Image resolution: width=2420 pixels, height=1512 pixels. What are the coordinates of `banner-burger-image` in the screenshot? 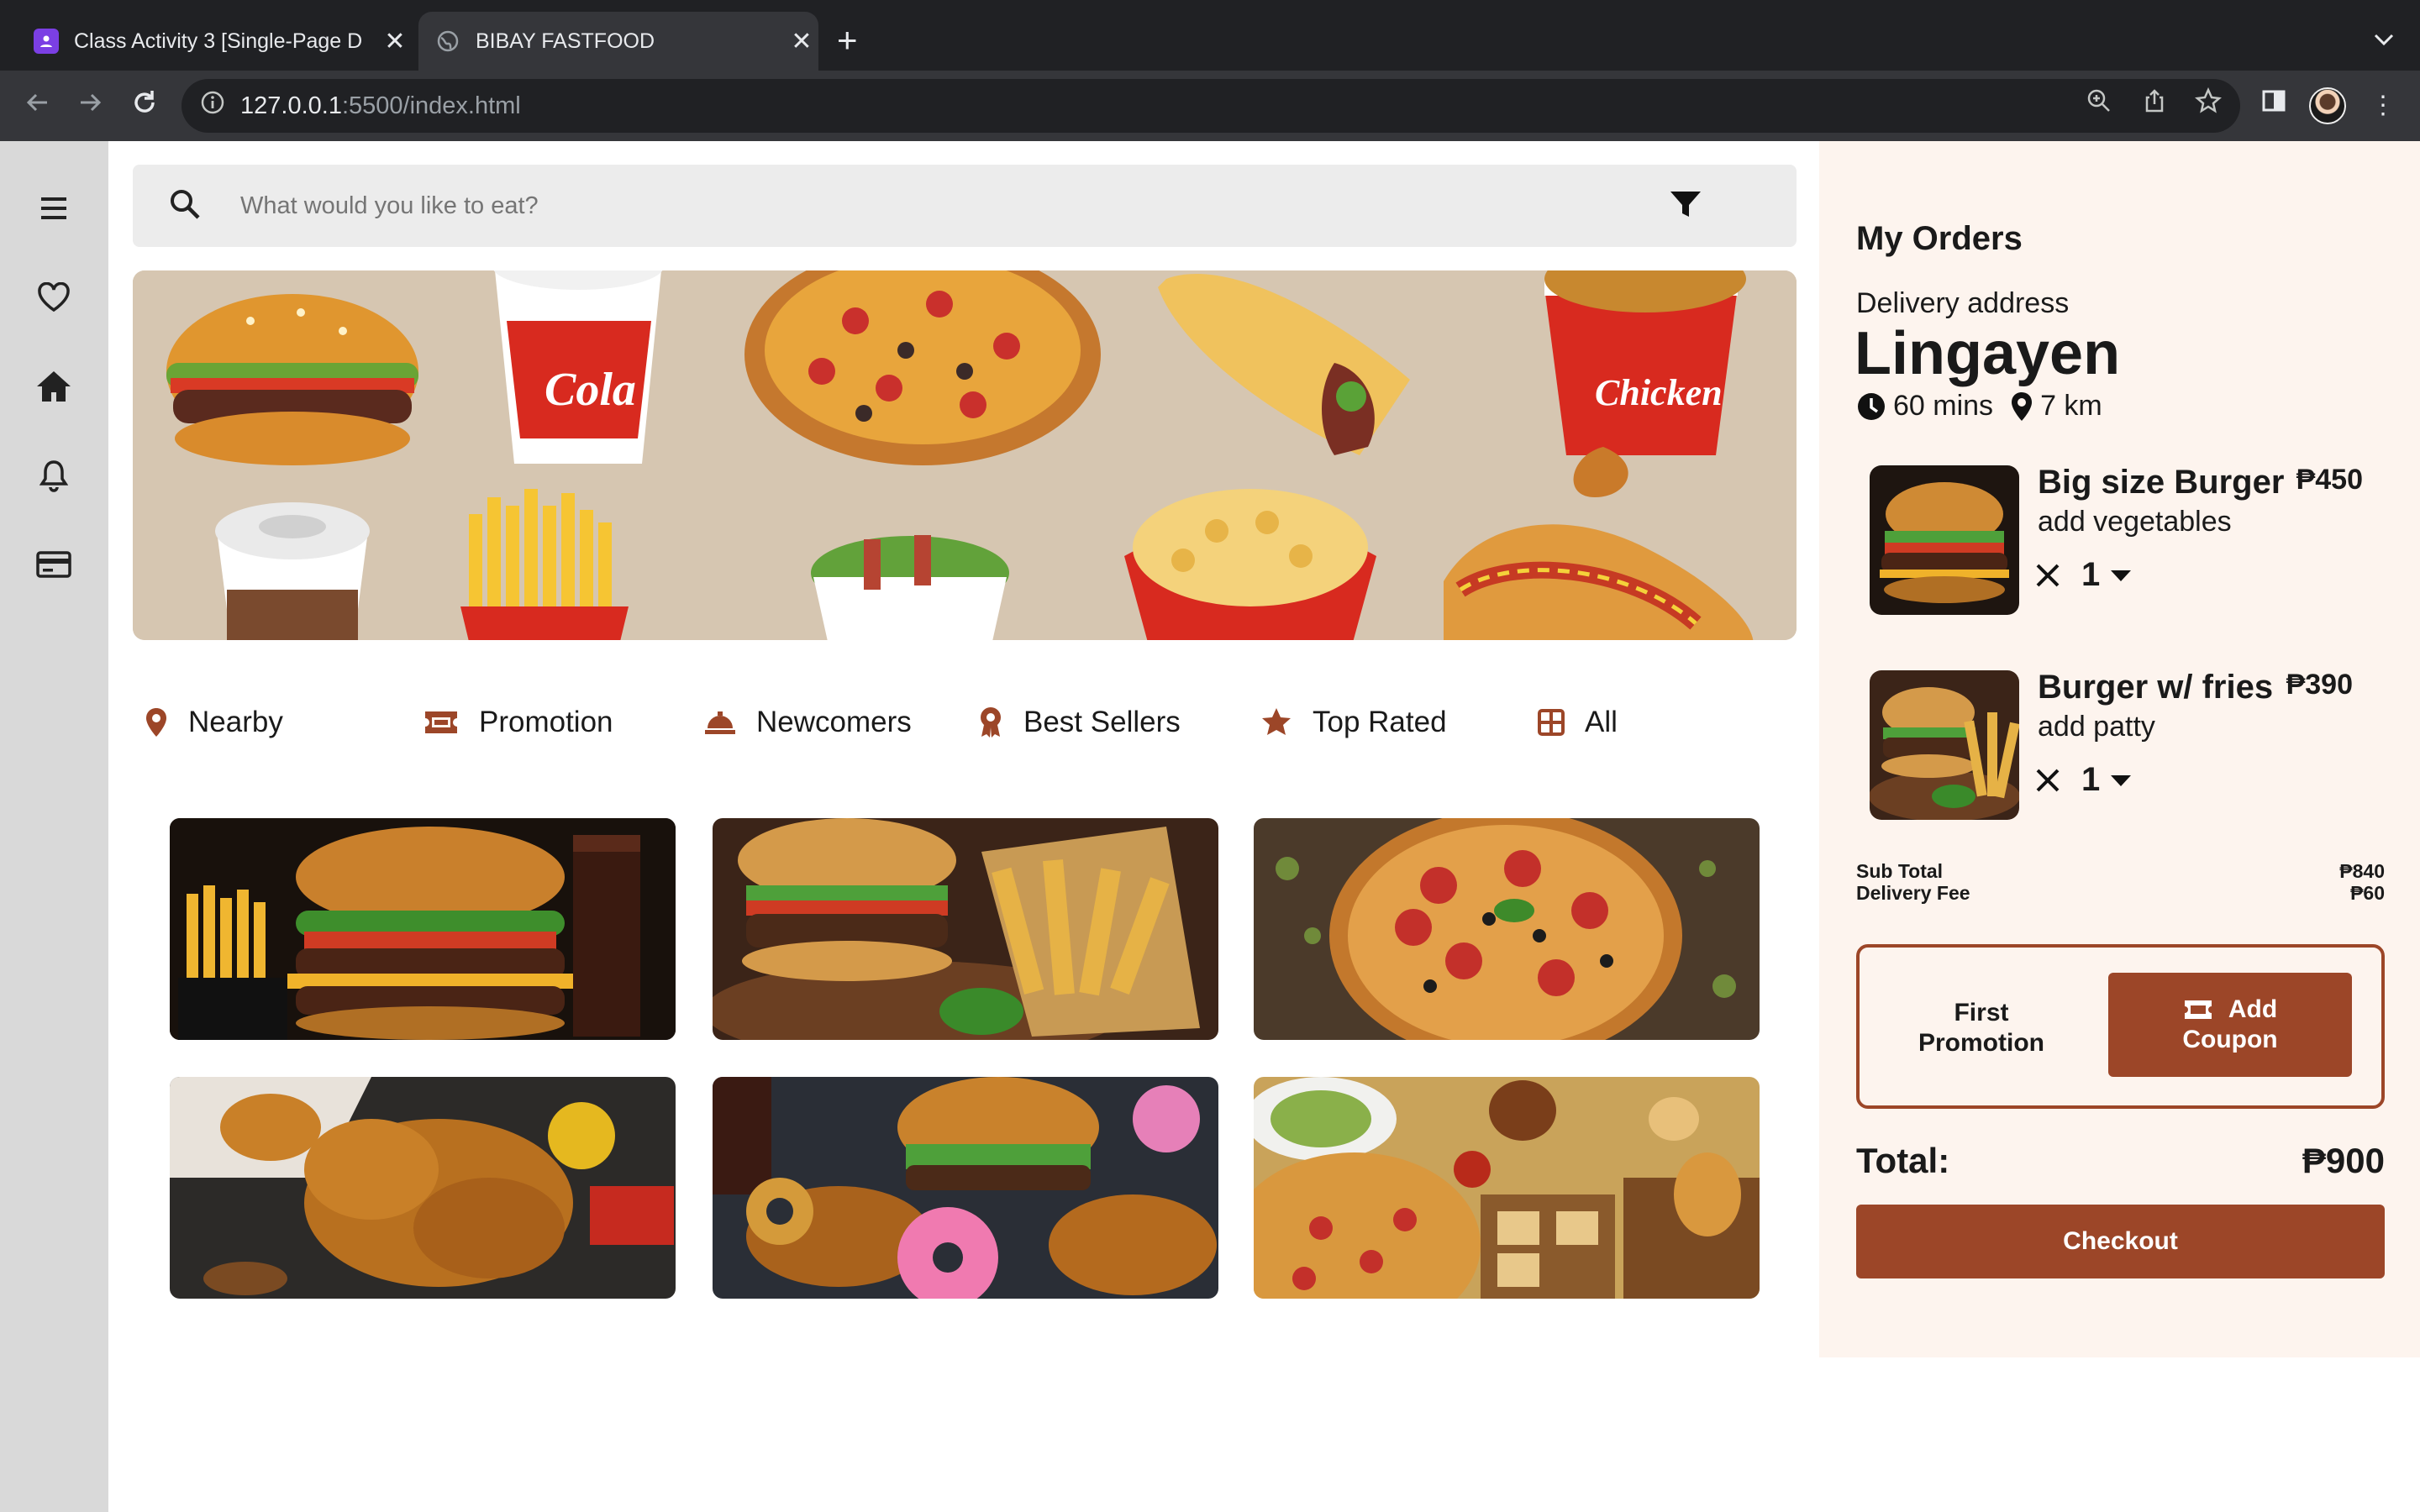 It's located at (292, 379).